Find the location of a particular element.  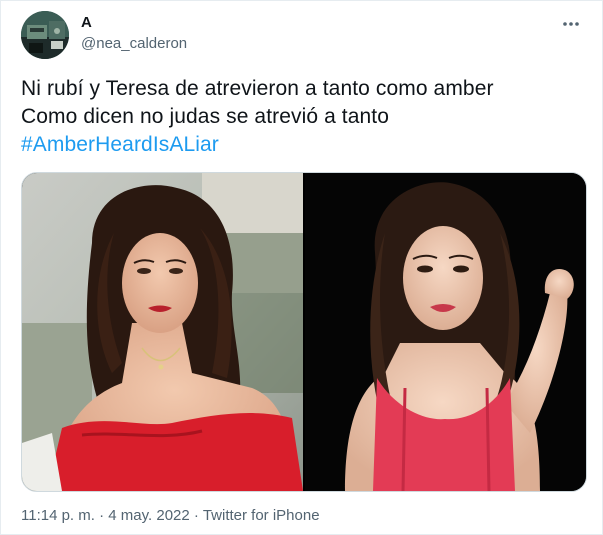

more-horizontal-icon is located at coordinates (571, 24).